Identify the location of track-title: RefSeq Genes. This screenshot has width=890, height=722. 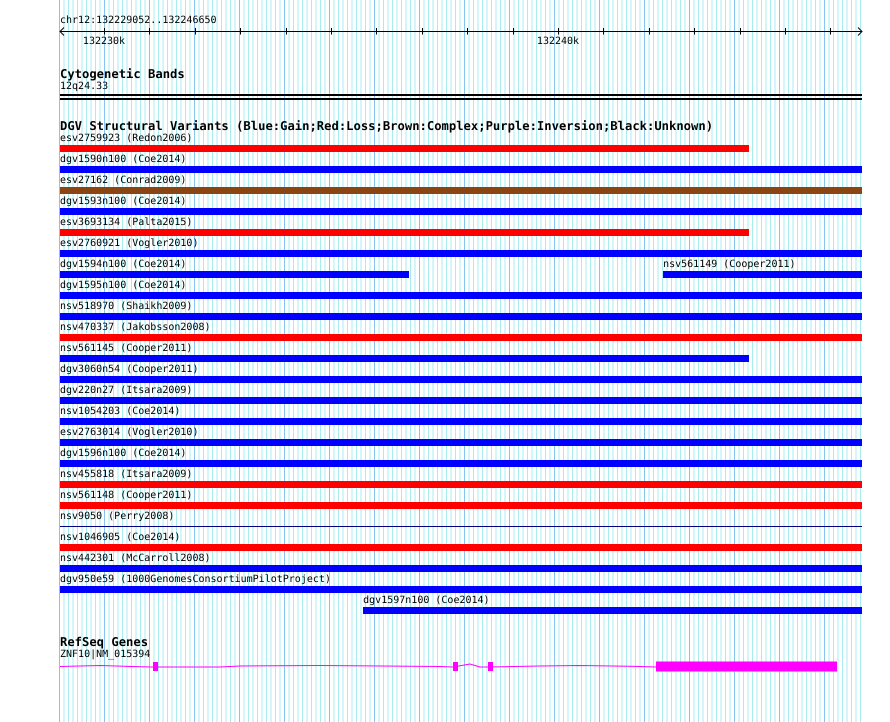
(105, 642).